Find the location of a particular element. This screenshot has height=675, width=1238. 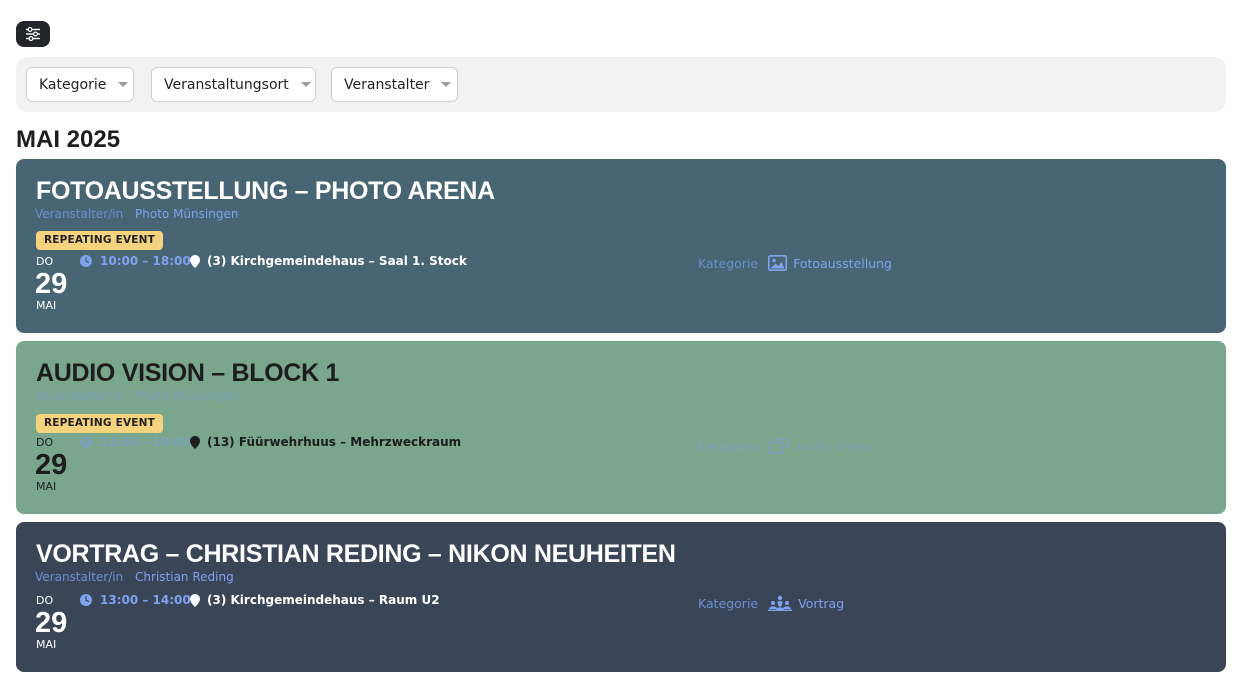

event-time: 10:00 – 18:00 is located at coordinates (135, 261).